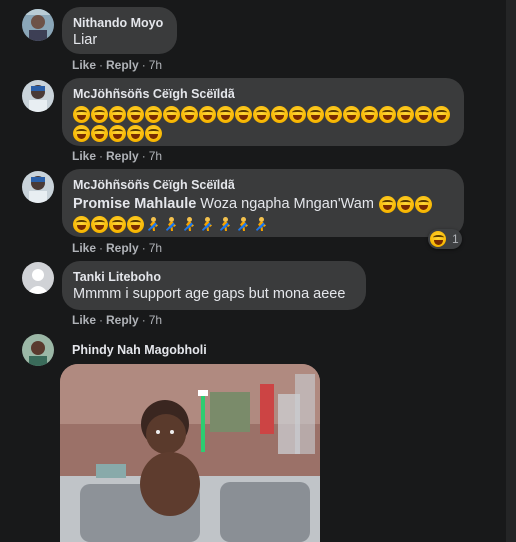 Image resolution: width=516 pixels, height=542 pixels. Describe the element at coordinates (209, 294) in the screenshot. I see `comment-text: Mmmm i support age gaps but mona aeee` at that location.